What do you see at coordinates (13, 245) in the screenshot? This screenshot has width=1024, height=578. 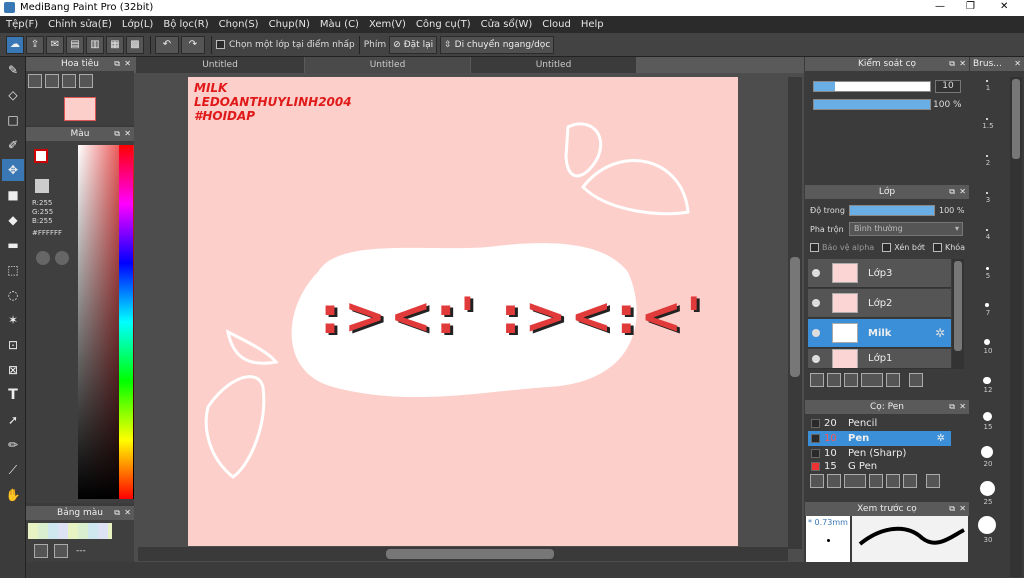 I see `gradient-tool-icon: ▬` at bounding box center [13, 245].